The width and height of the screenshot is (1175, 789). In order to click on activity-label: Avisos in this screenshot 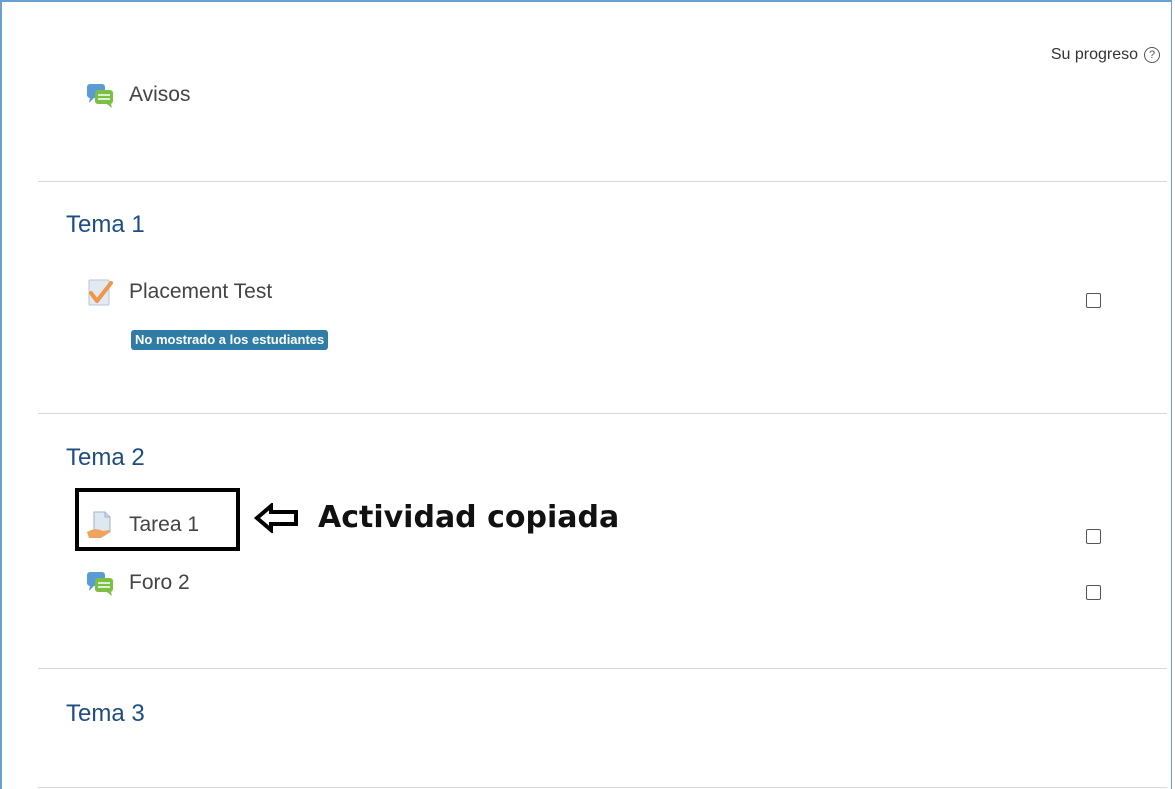, I will do `click(159, 95)`.